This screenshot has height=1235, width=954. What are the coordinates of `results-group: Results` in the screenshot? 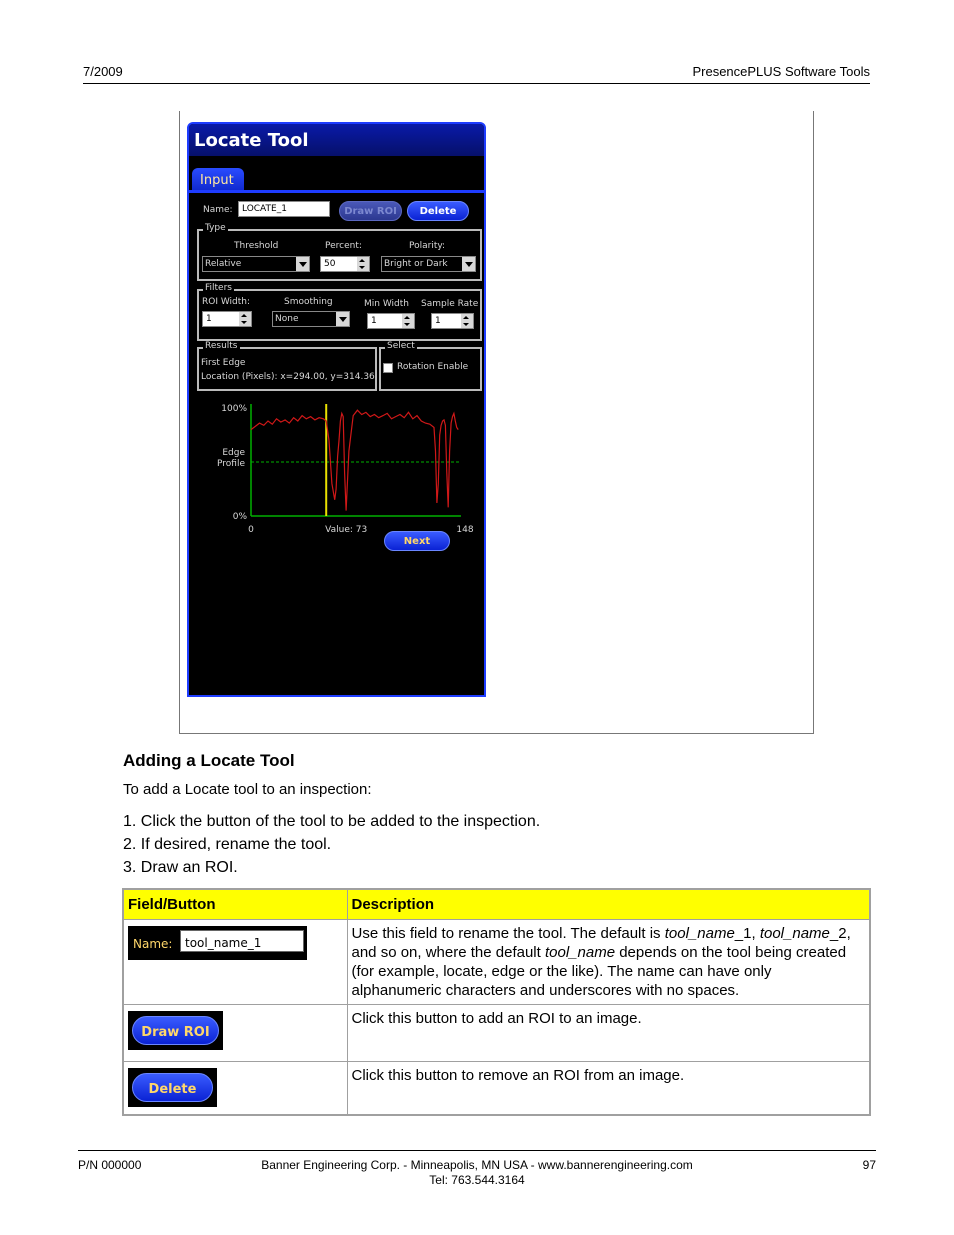 It's located at (287, 366).